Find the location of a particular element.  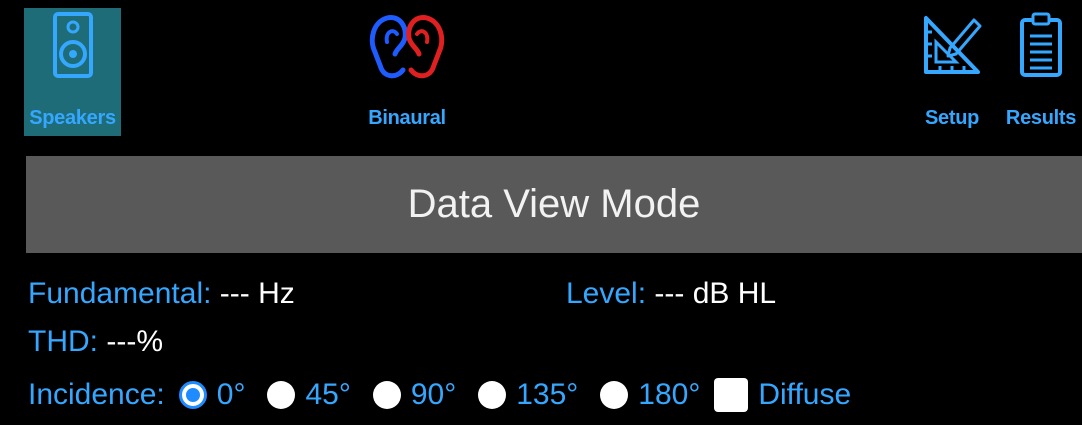

binaural-label: Binaural is located at coordinates (407, 118).